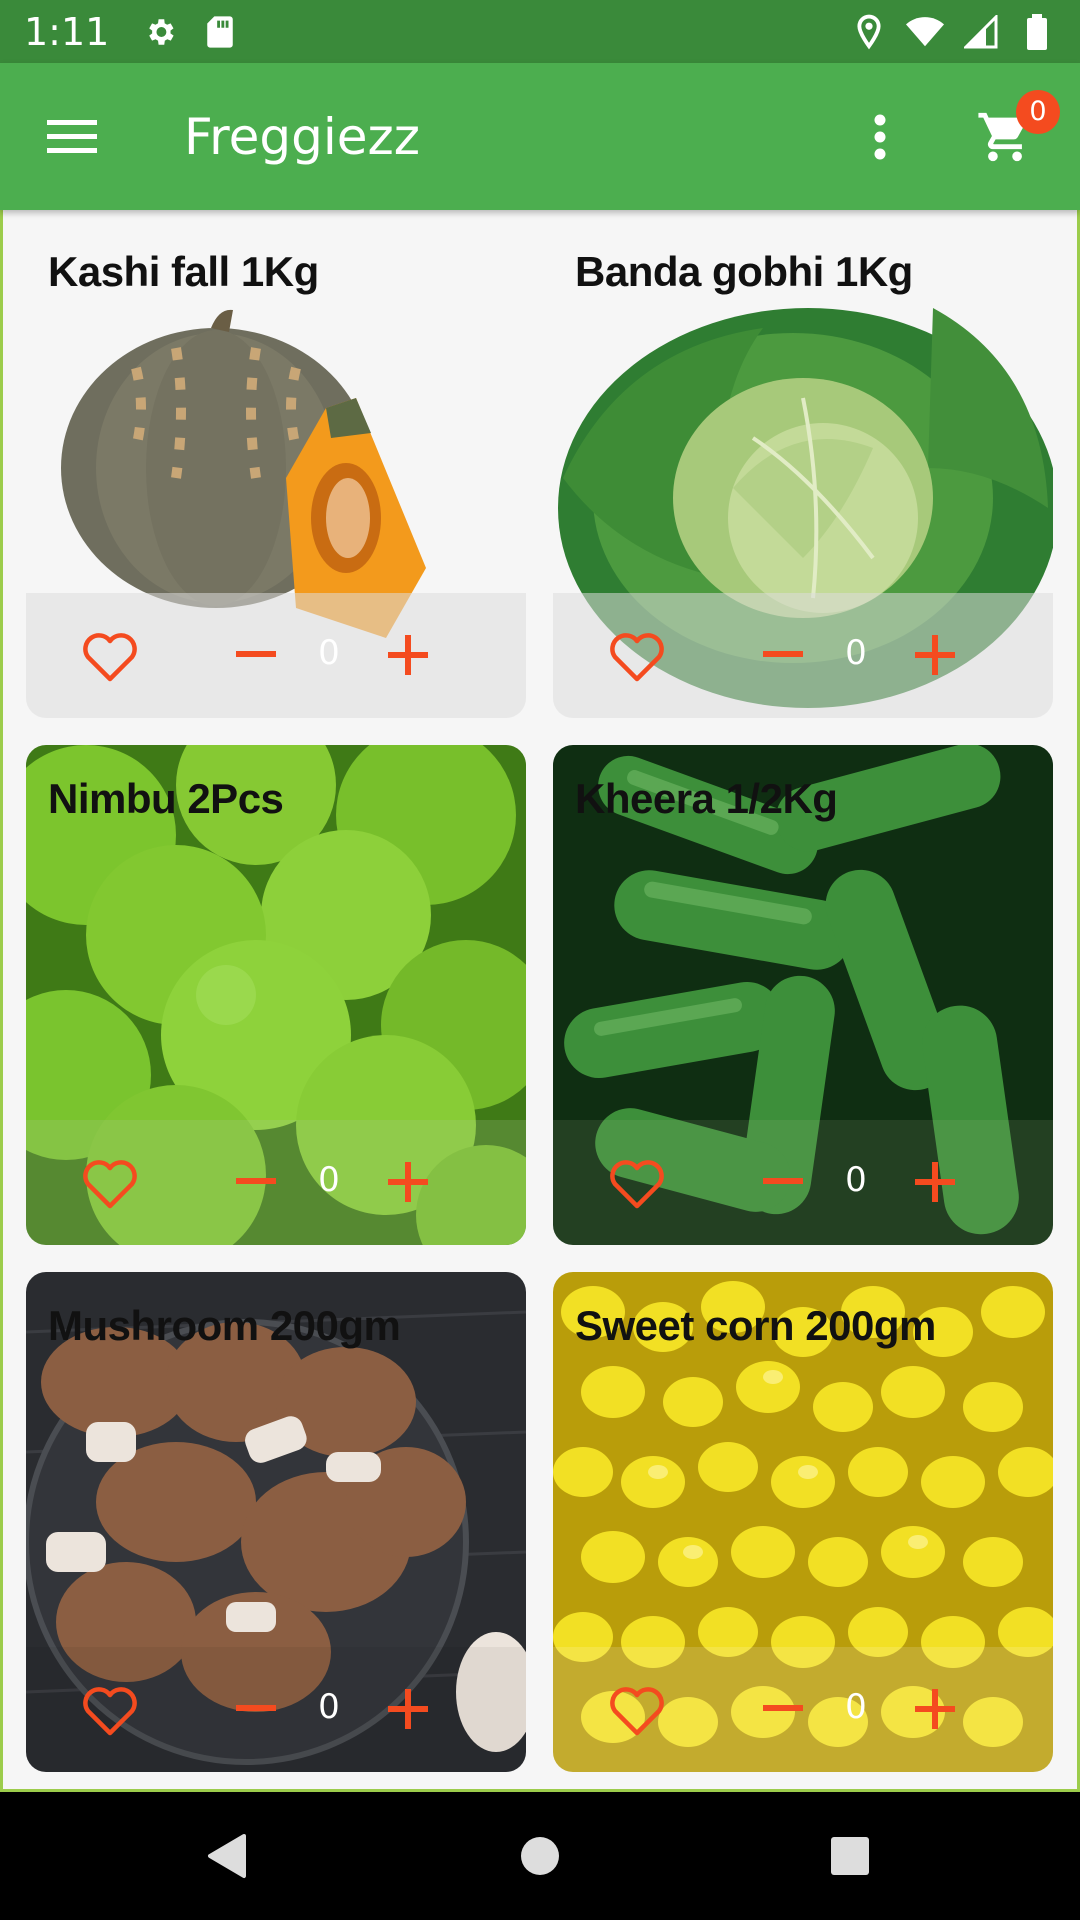 Image resolution: width=1080 pixels, height=1920 pixels. What do you see at coordinates (276, 1522) in the screenshot?
I see `product-card: Mushroom 200gm 0` at bounding box center [276, 1522].